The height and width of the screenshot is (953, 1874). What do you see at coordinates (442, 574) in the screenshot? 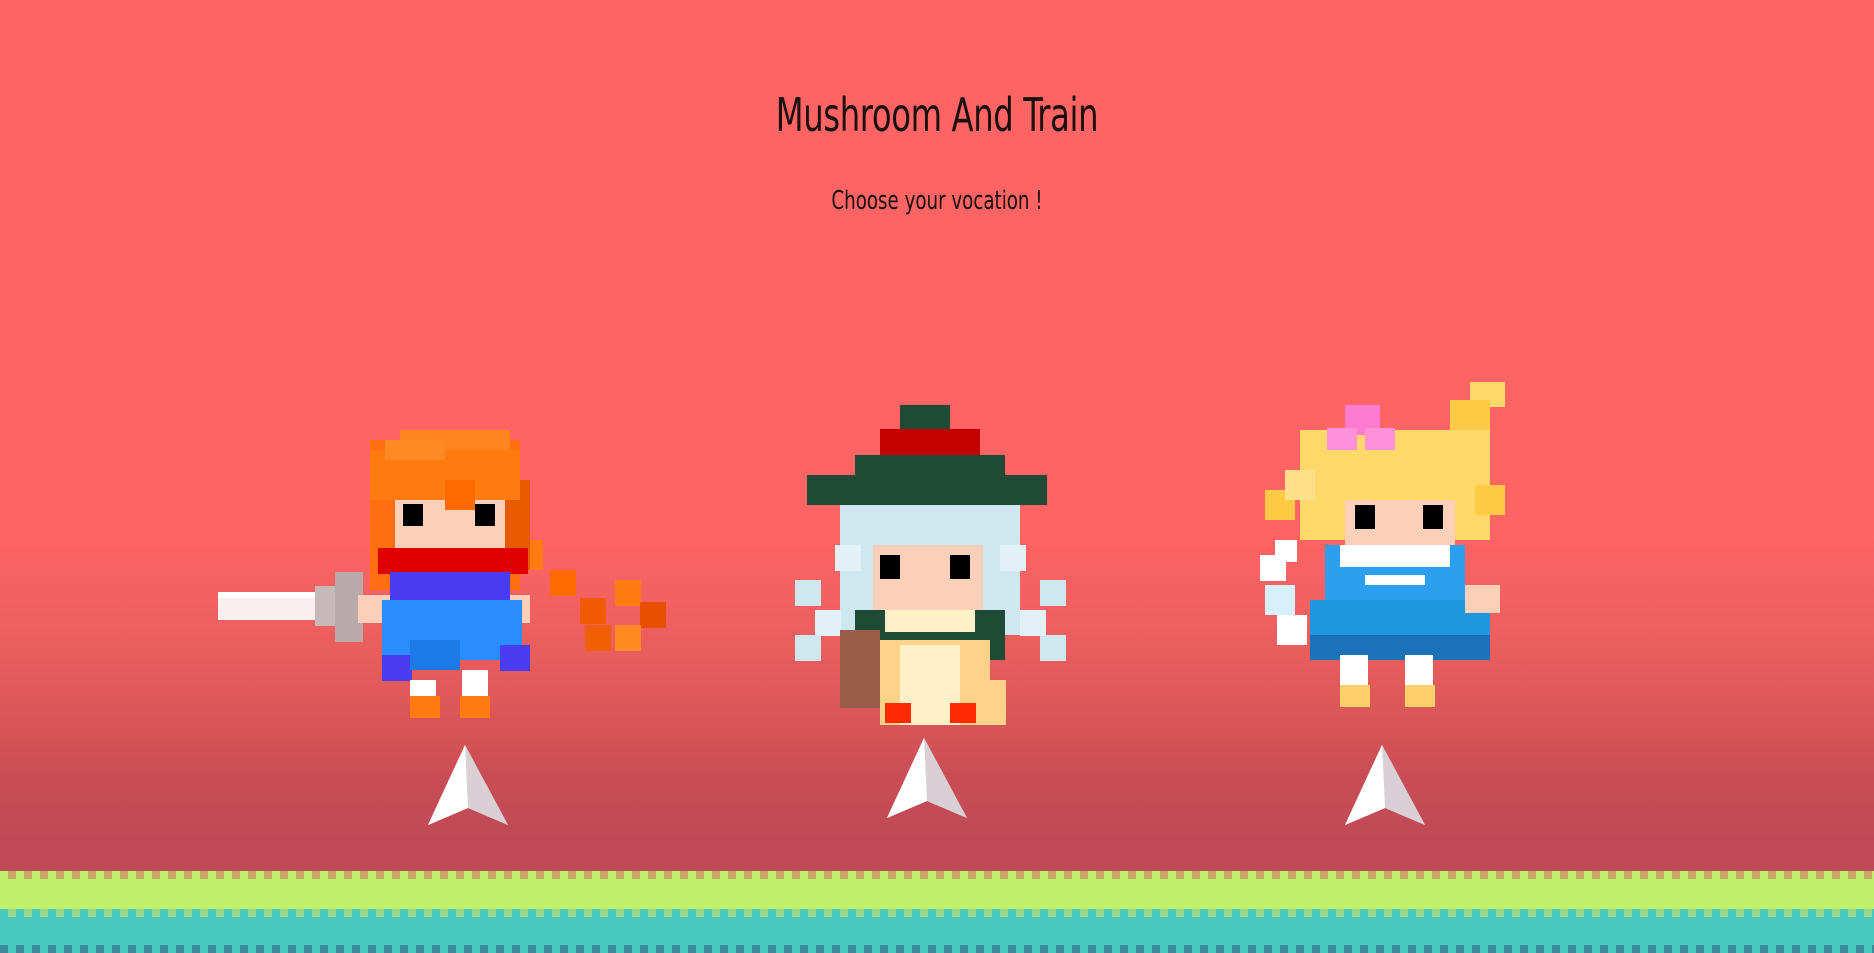
I see `swordswoman-red-hair-icon` at bounding box center [442, 574].